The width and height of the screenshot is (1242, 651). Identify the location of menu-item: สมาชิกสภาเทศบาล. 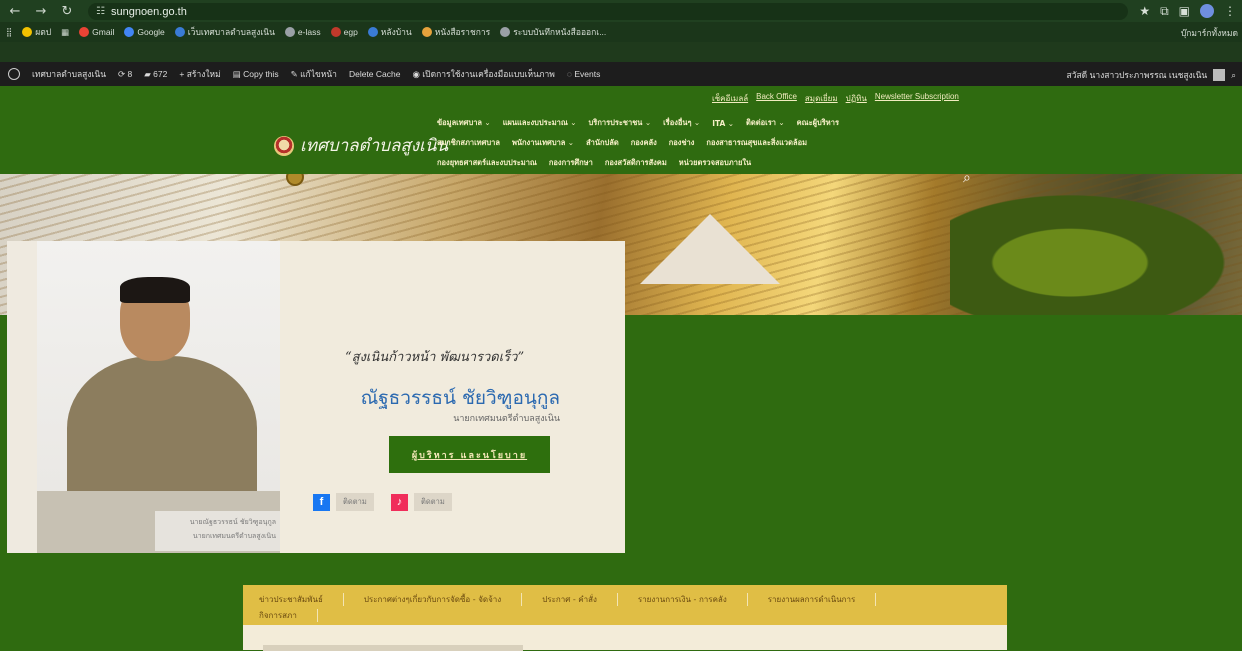
(468, 143).